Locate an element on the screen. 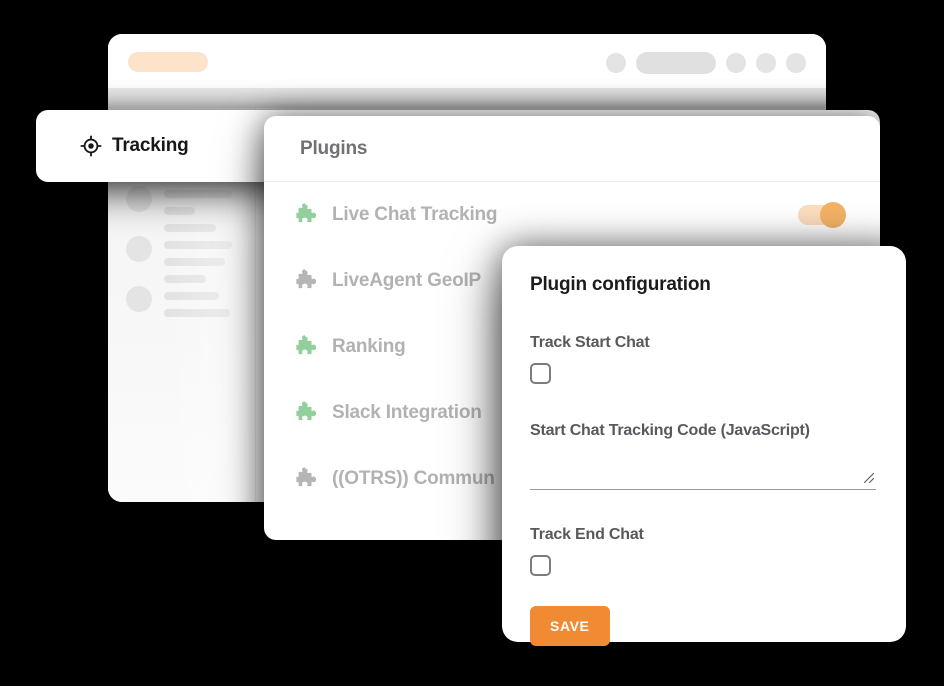  browser-toolbar is located at coordinates (467, 61).